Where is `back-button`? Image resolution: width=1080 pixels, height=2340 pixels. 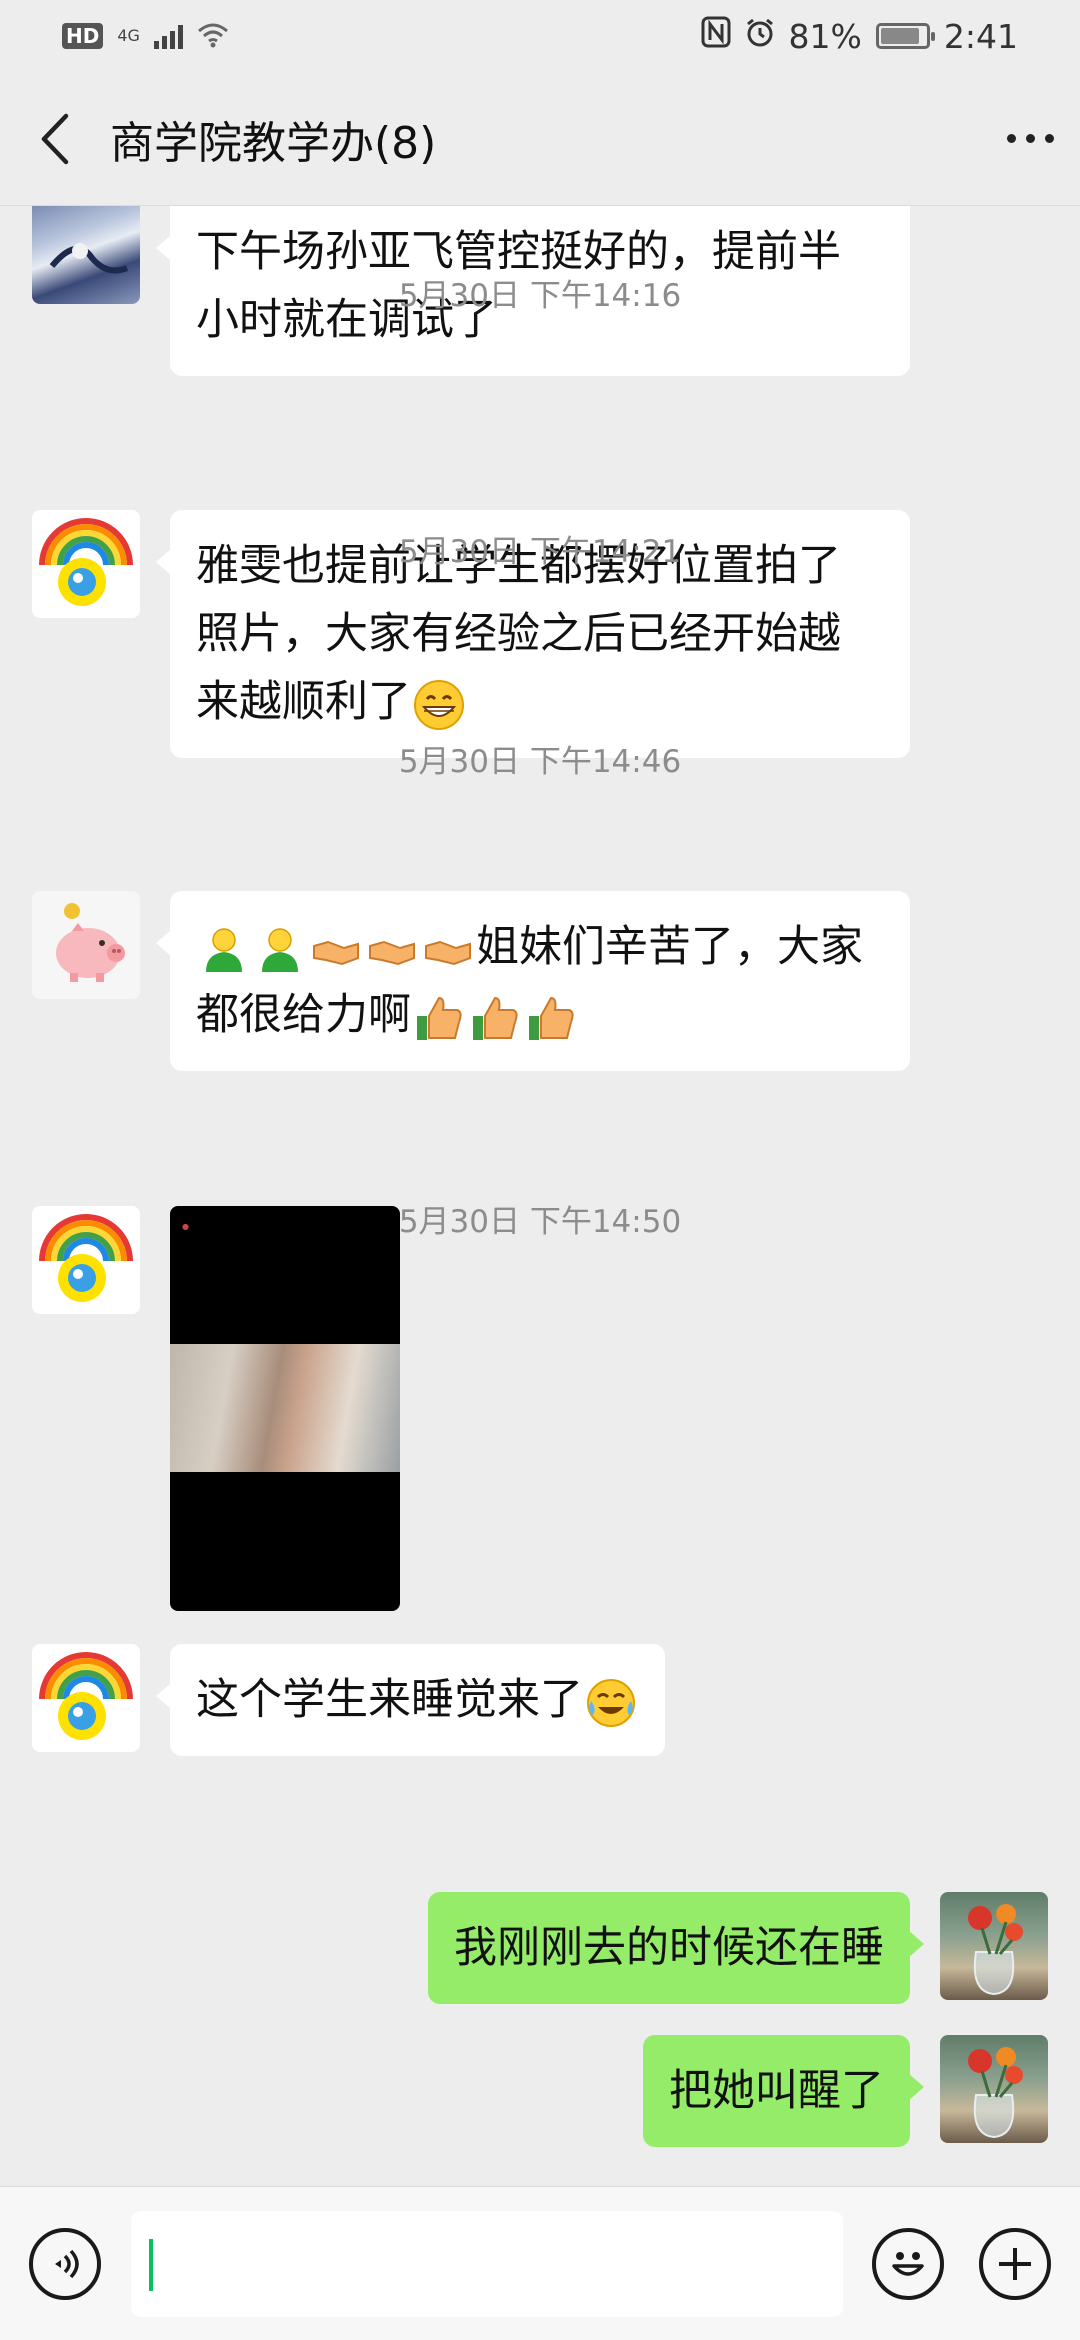
back-button is located at coordinates (55, 138).